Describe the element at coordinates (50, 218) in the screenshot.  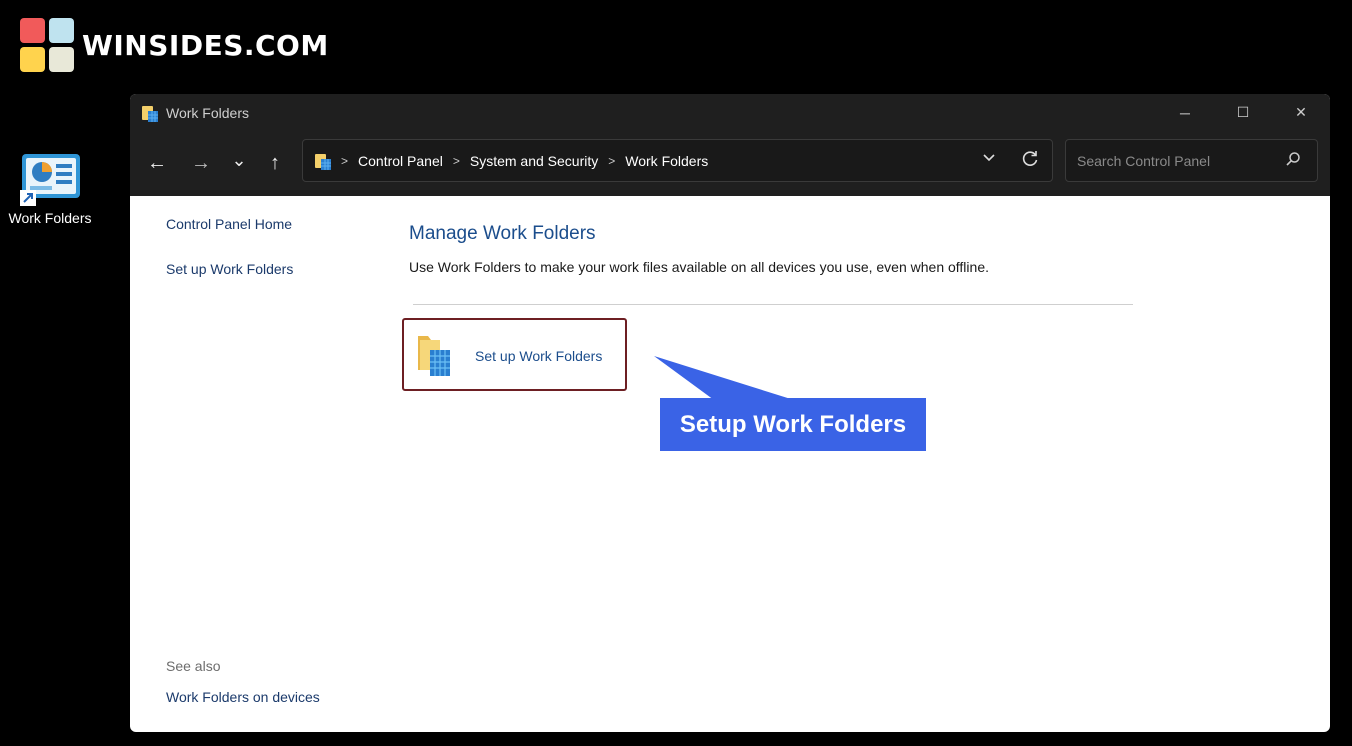
I see `desktop-icon-label: Work Folders` at that location.